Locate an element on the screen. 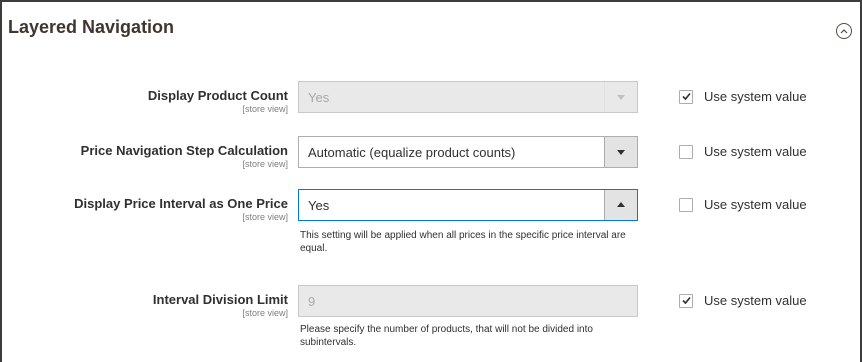 The image size is (862, 362). field-label: Interval Division Limit is located at coordinates (220, 299).